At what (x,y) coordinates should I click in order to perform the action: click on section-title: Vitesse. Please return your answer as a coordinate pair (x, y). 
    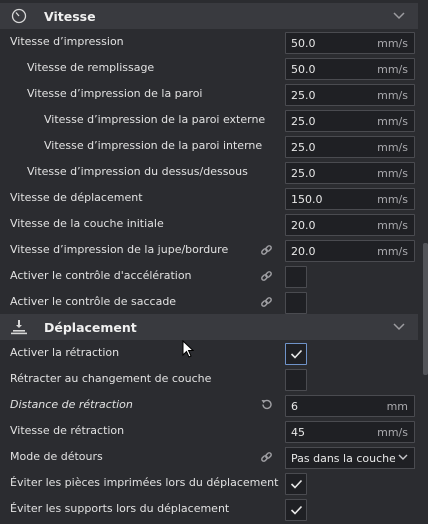
    Looking at the image, I should click on (70, 16).